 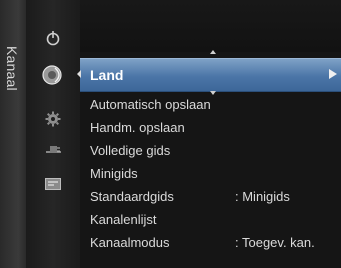 What do you see at coordinates (132, 196) in the screenshot?
I see `menu-item-label: Standaardgids` at bounding box center [132, 196].